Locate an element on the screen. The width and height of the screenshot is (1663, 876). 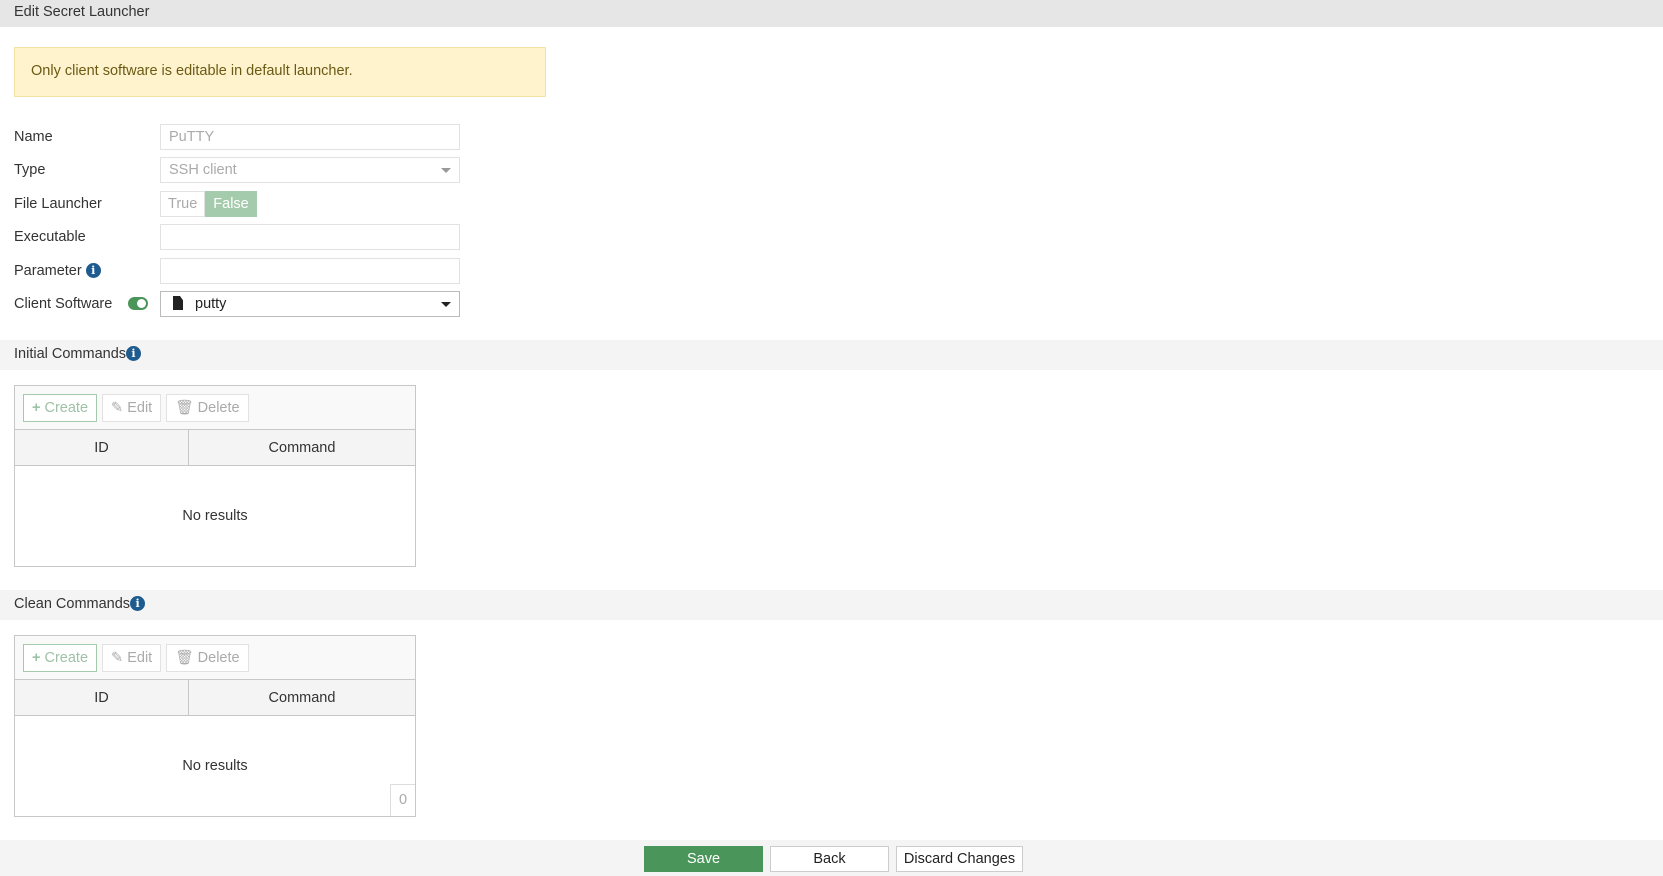
clean-commands-title: Clean Commands is located at coordinates (72, 604).